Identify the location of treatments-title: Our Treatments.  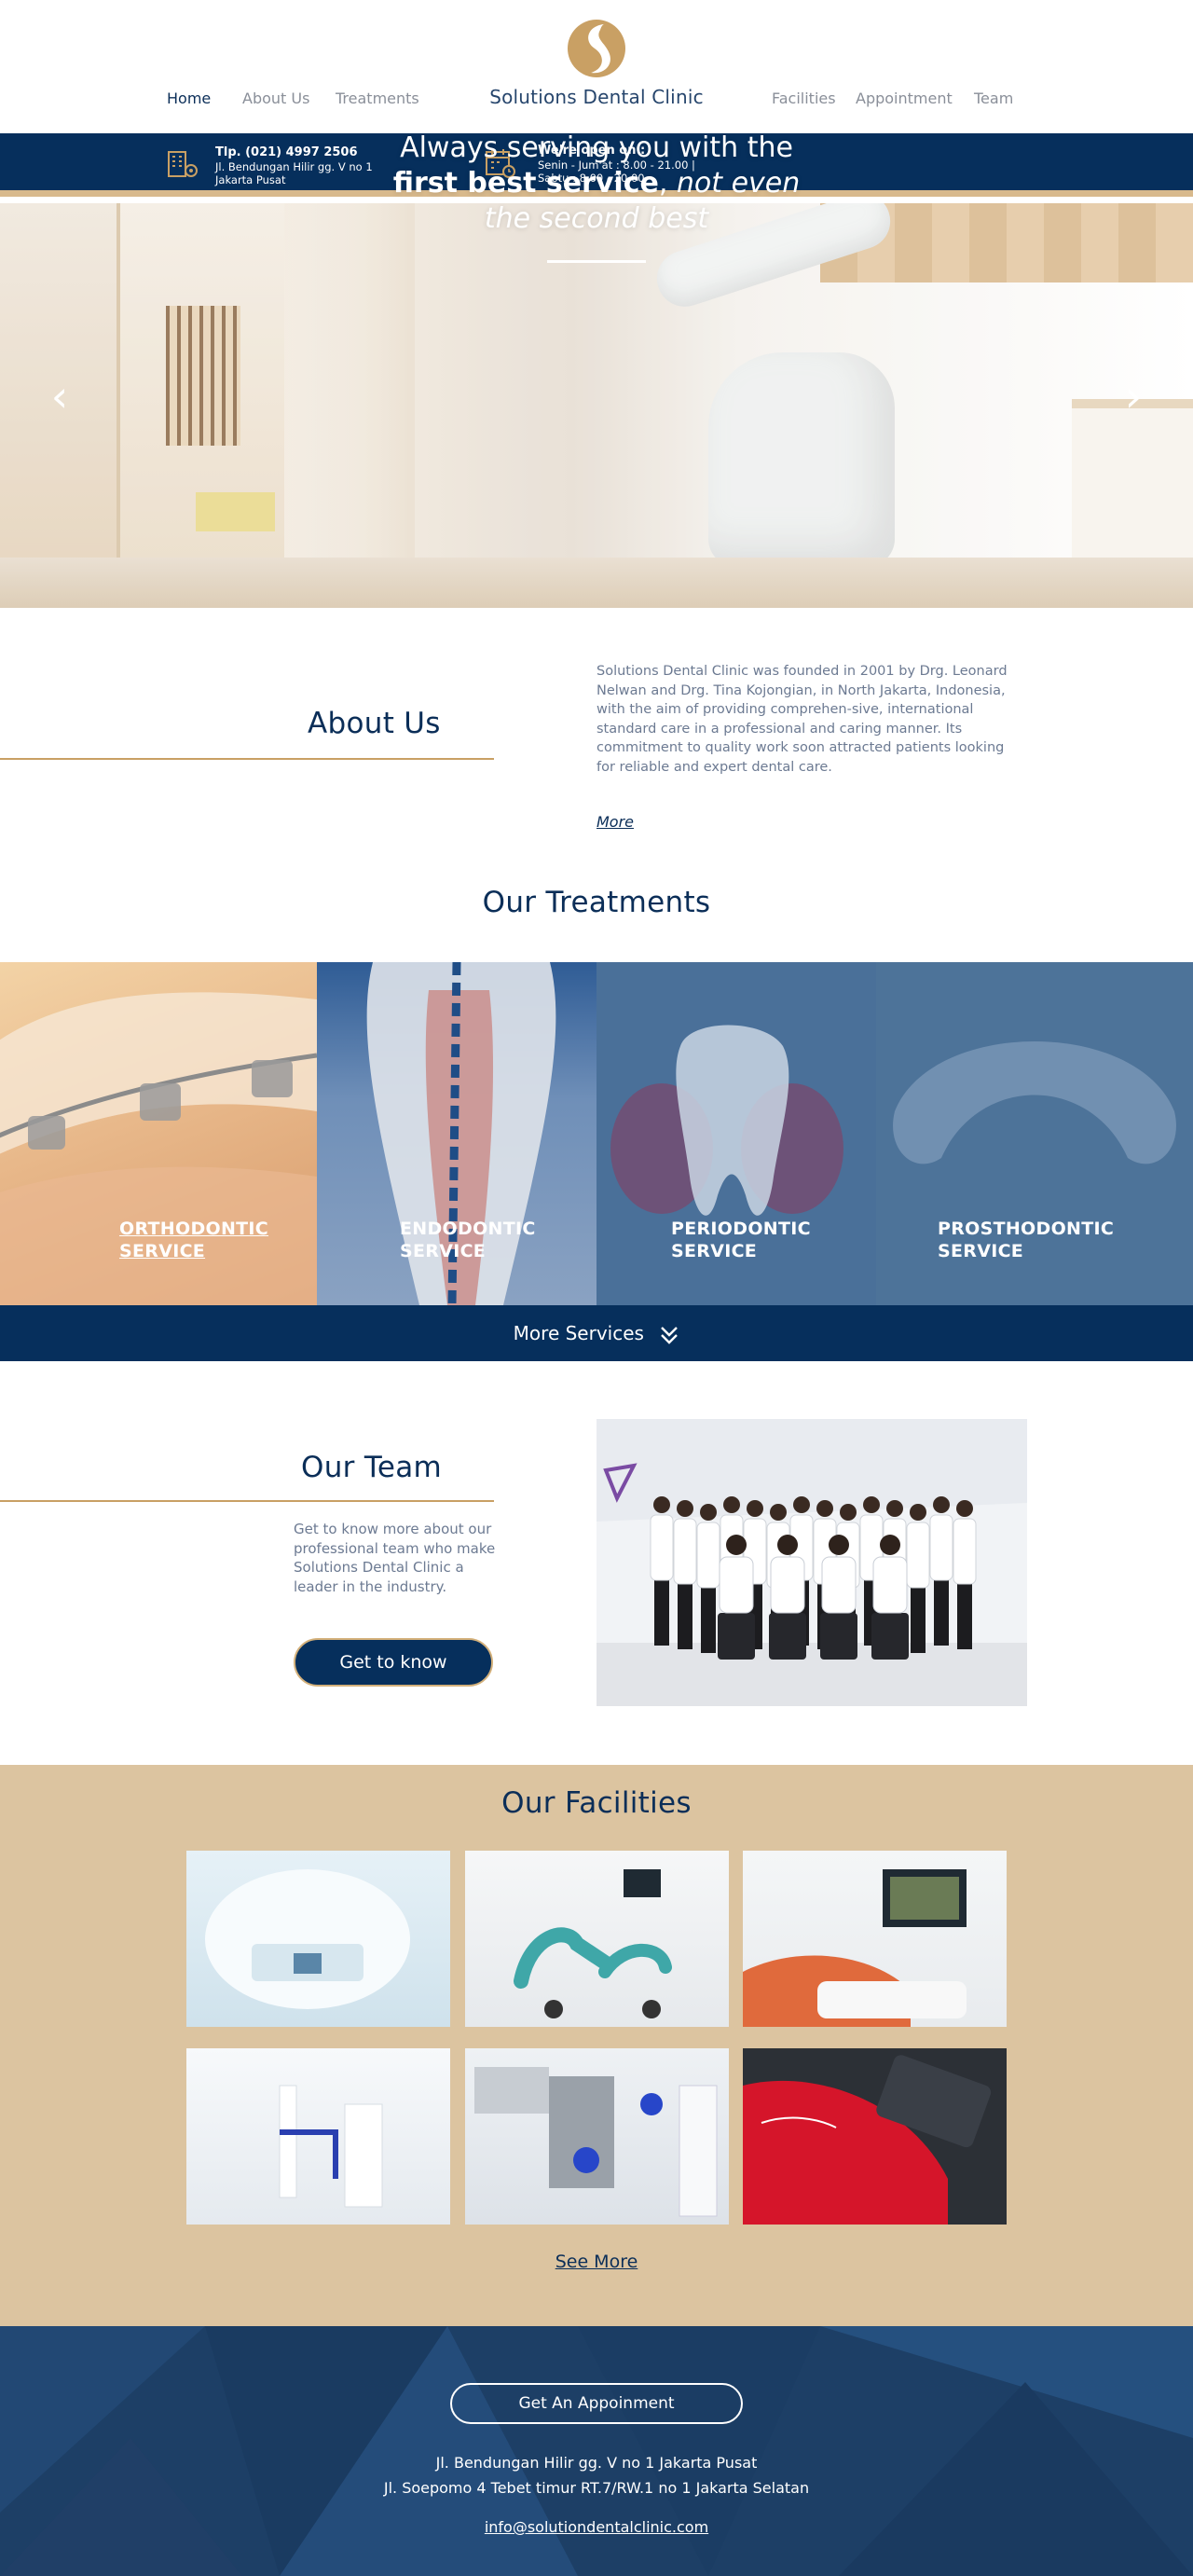
(596, 902).